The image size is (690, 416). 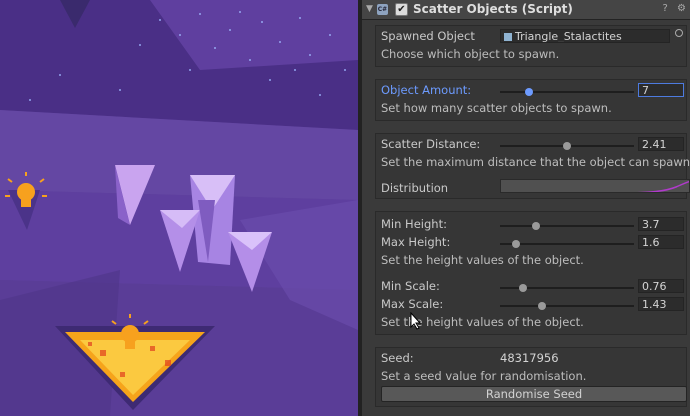 What do you see at coordinates (484, 376) in the screenshot?
I see `seed-description: Set a seed value for randomisation.` at bounding box center [484, 376].